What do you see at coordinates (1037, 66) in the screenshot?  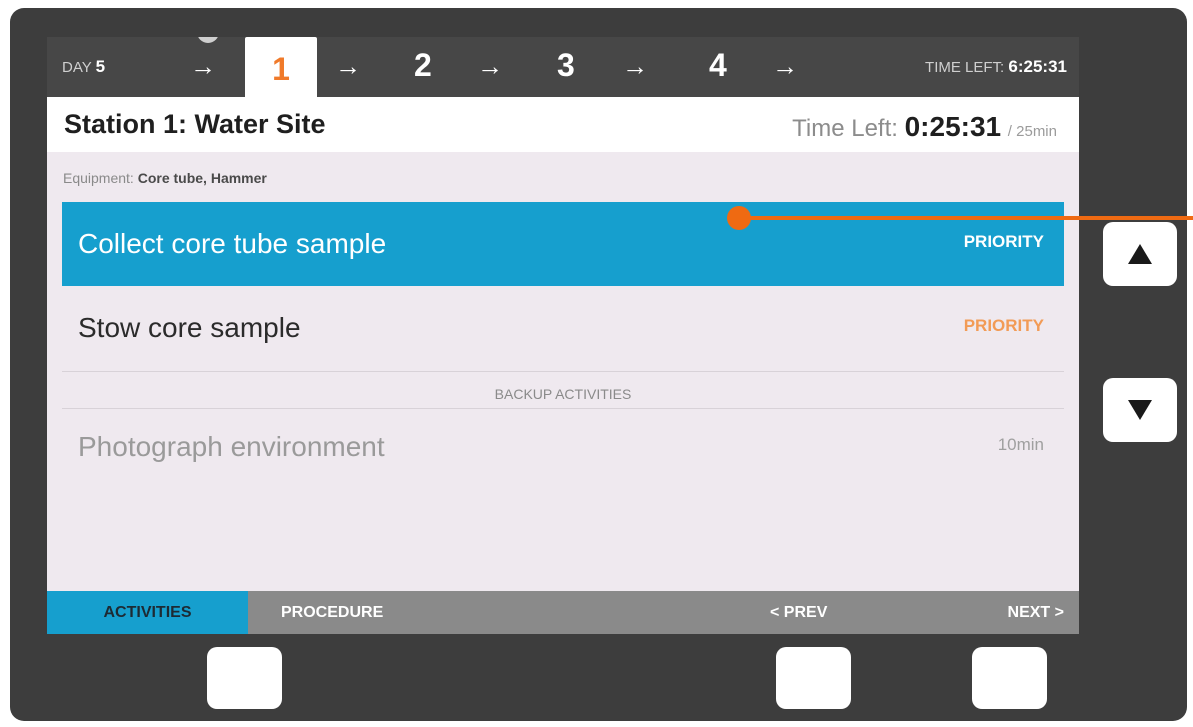 I see `mission-time-left-value: 6:25:31` at bounding box center [1037, 66].